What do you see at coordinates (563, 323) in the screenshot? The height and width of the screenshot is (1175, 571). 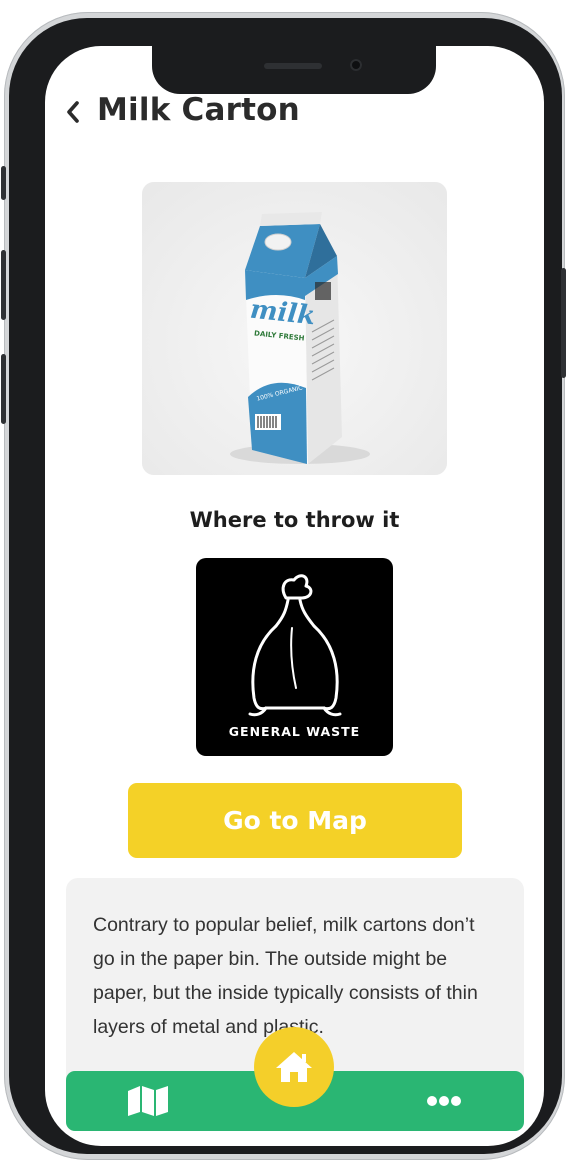 I see `power-button` at bounding box center [563, 323].